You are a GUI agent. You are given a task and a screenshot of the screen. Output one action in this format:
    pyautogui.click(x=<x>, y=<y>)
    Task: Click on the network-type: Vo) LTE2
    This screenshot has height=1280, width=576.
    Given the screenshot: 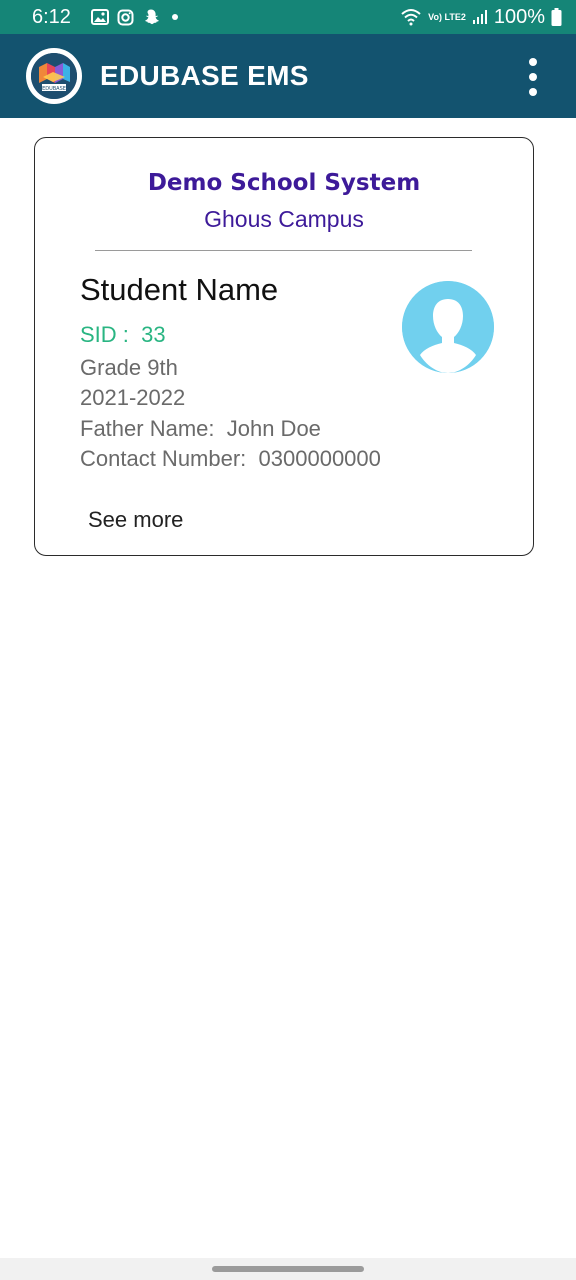 What is the action you would take?
    pyautogui.click(x=447, y=16)
    